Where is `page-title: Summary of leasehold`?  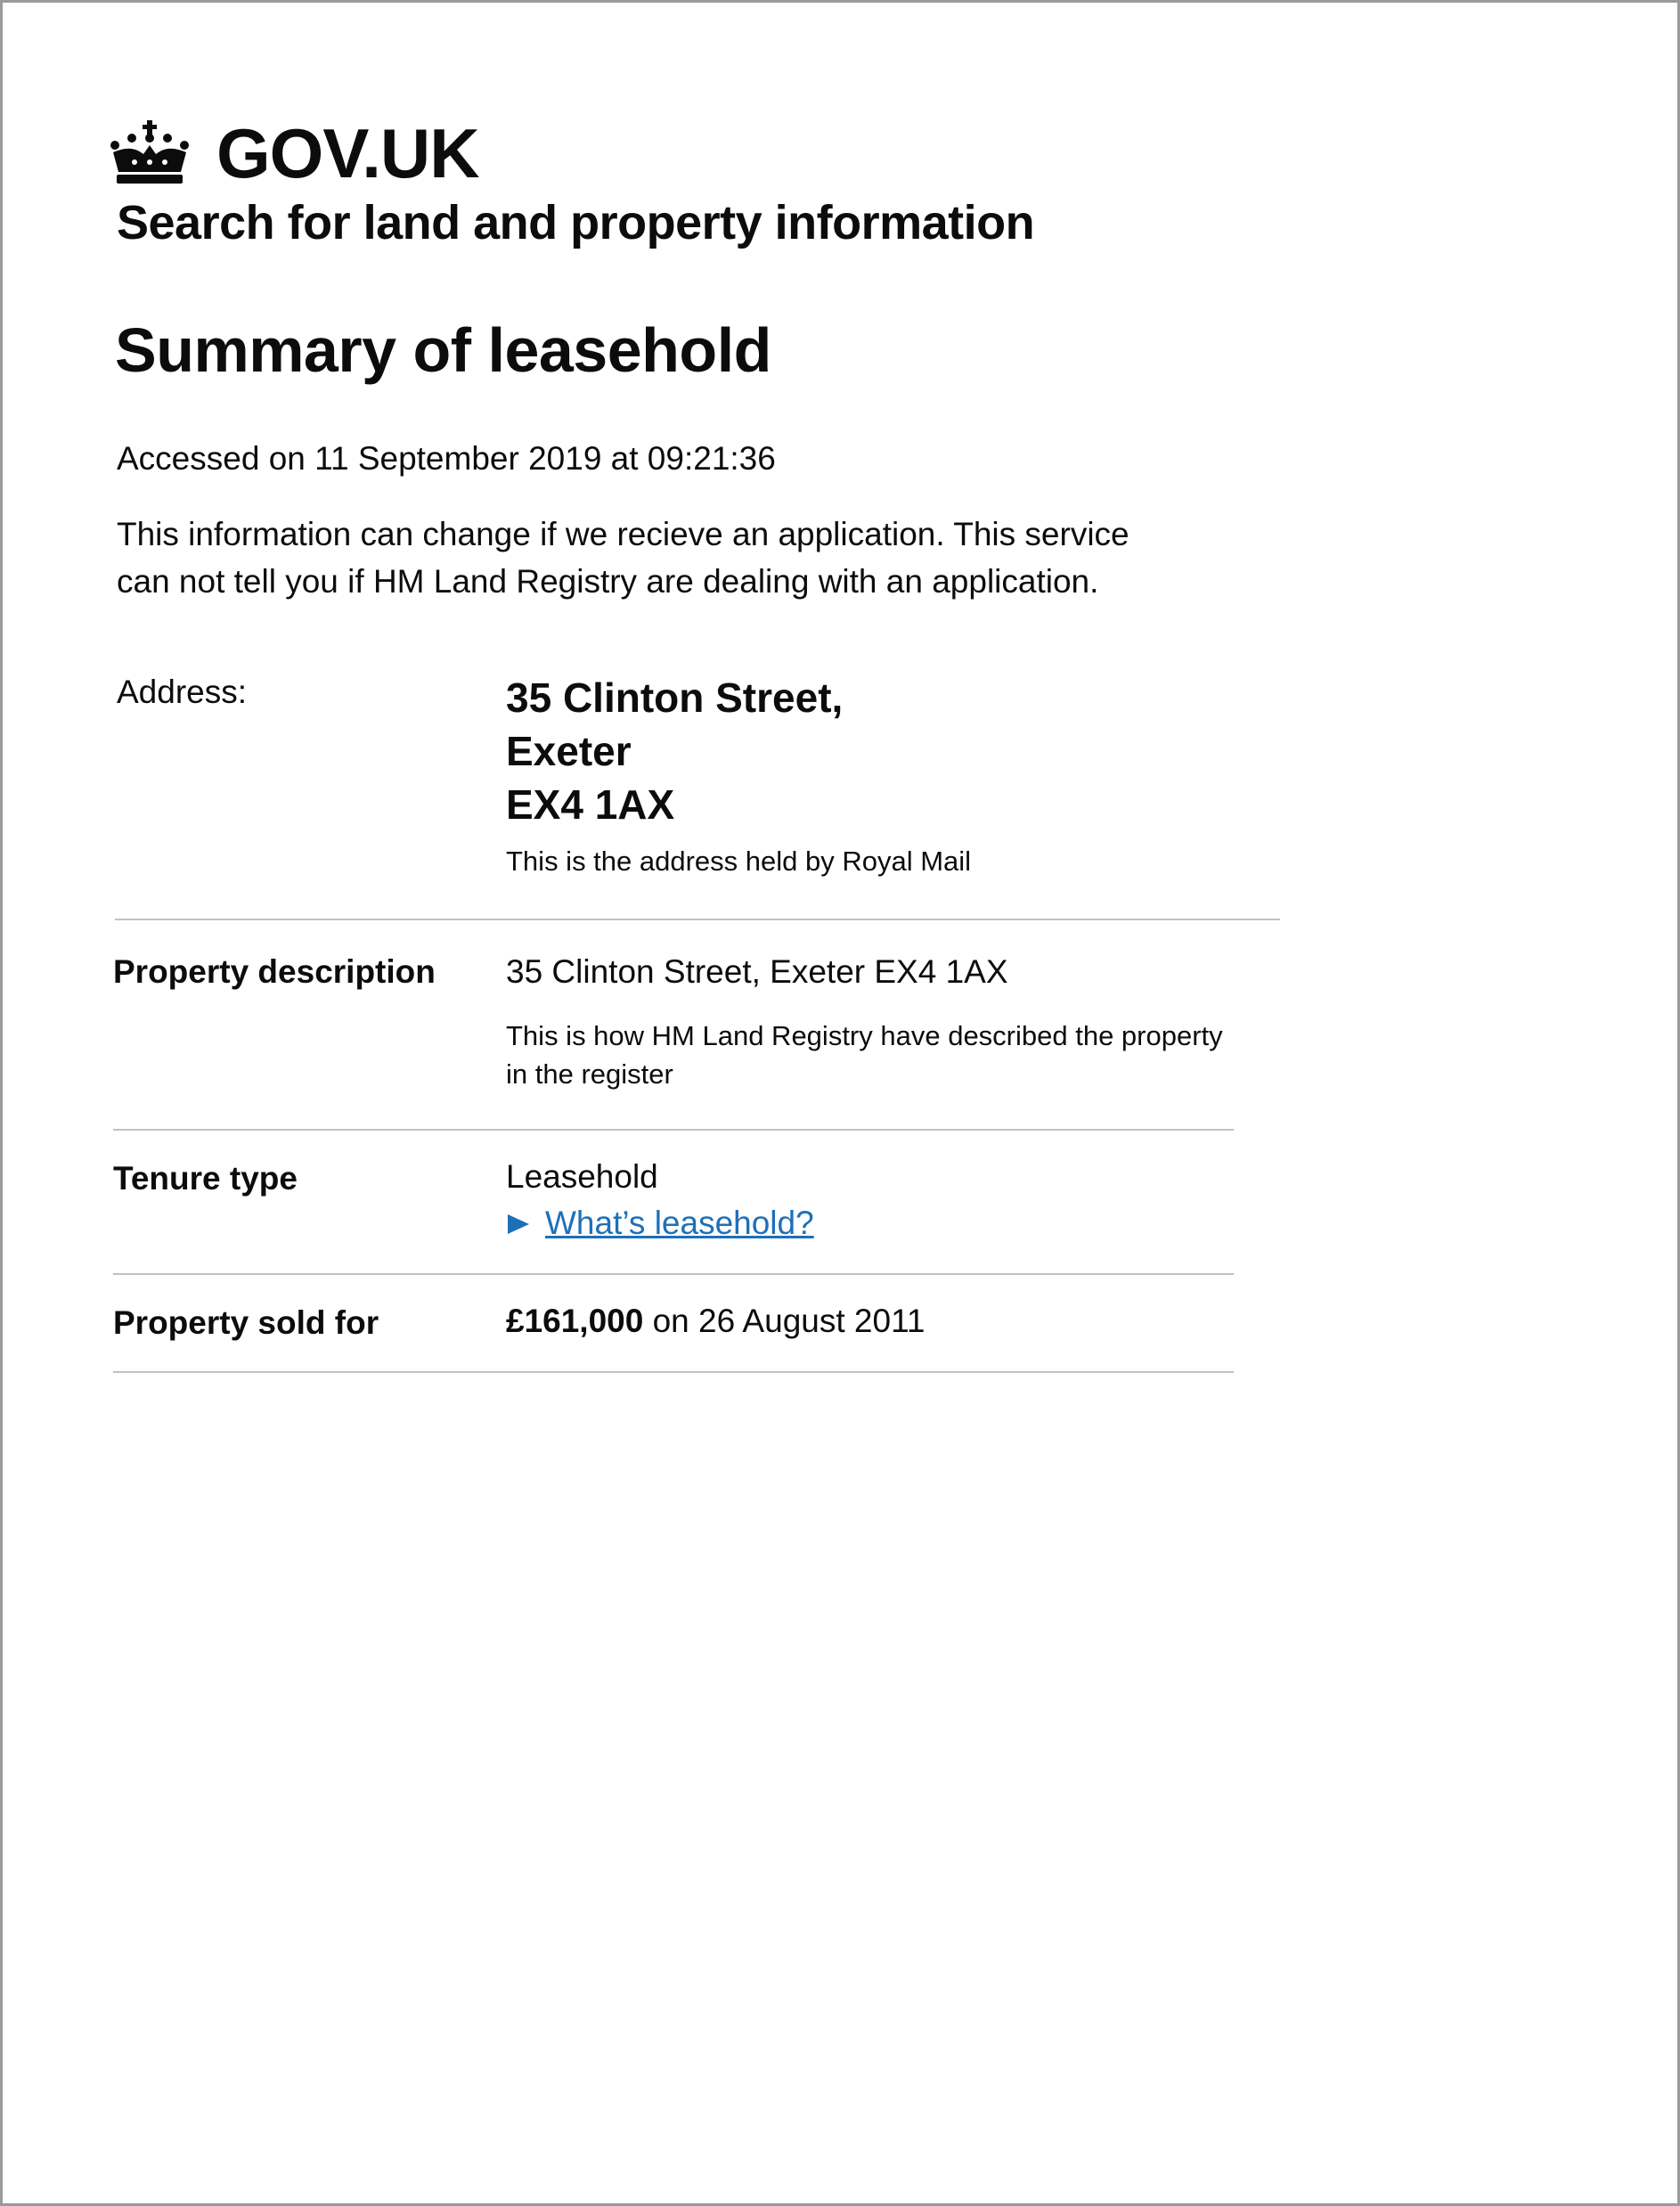
page-title: Summary of leasehold is located at coordinates (443, 350).